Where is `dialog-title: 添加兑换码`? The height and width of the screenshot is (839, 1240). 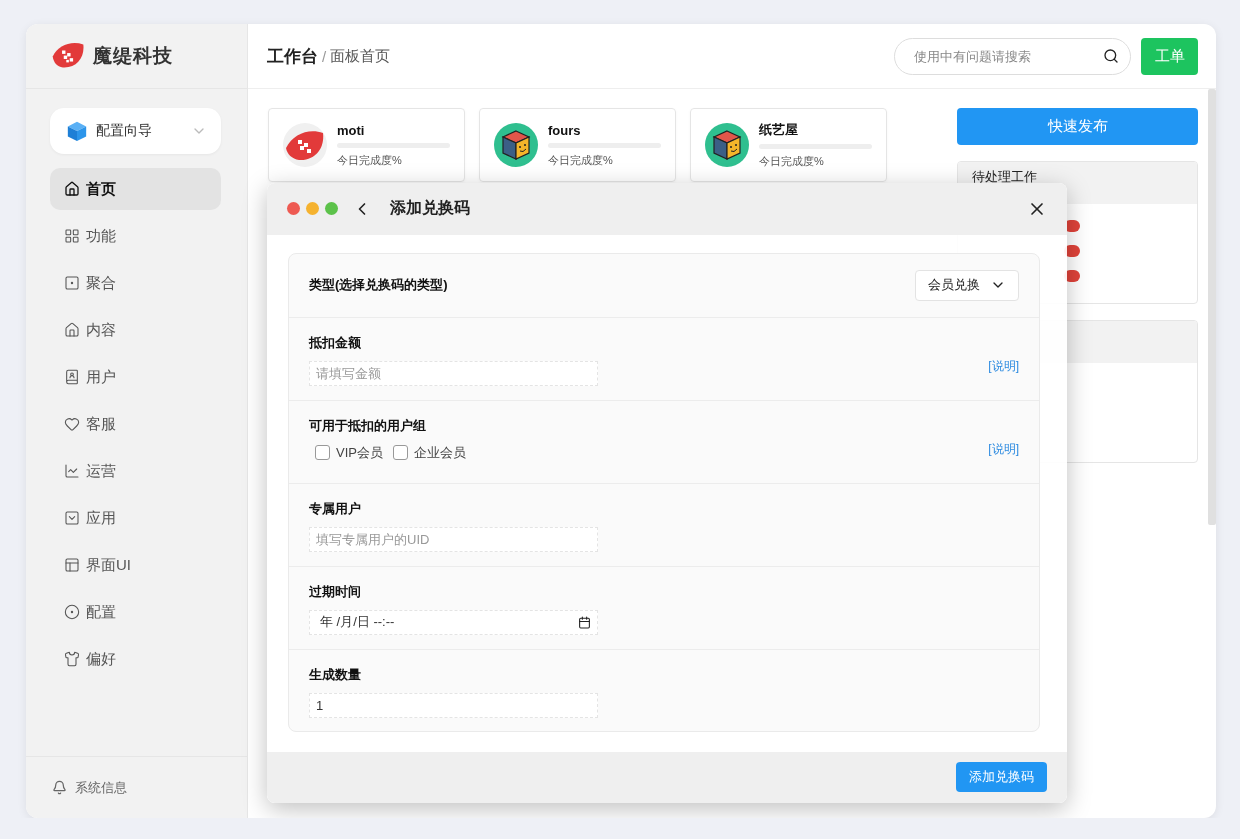 dialog-title: 添加兑换码 is located at coordinates (430, 208).